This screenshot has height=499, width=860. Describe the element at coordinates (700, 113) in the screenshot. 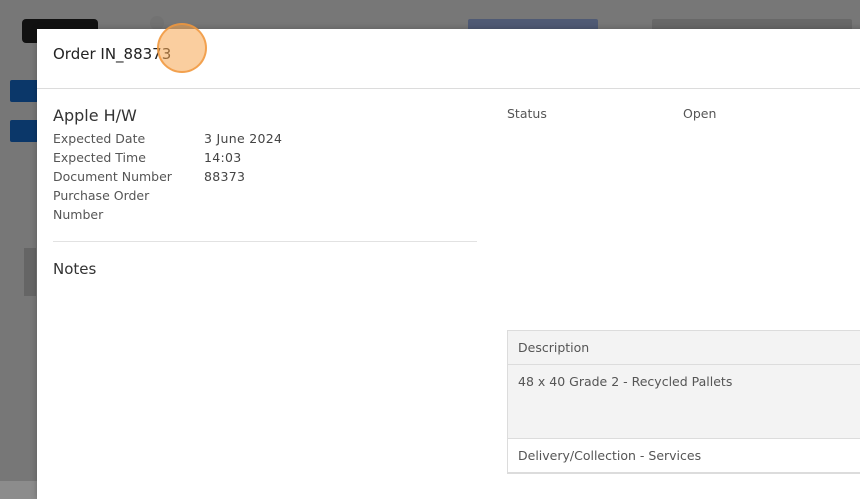

I see `status-value: Open` at that location.